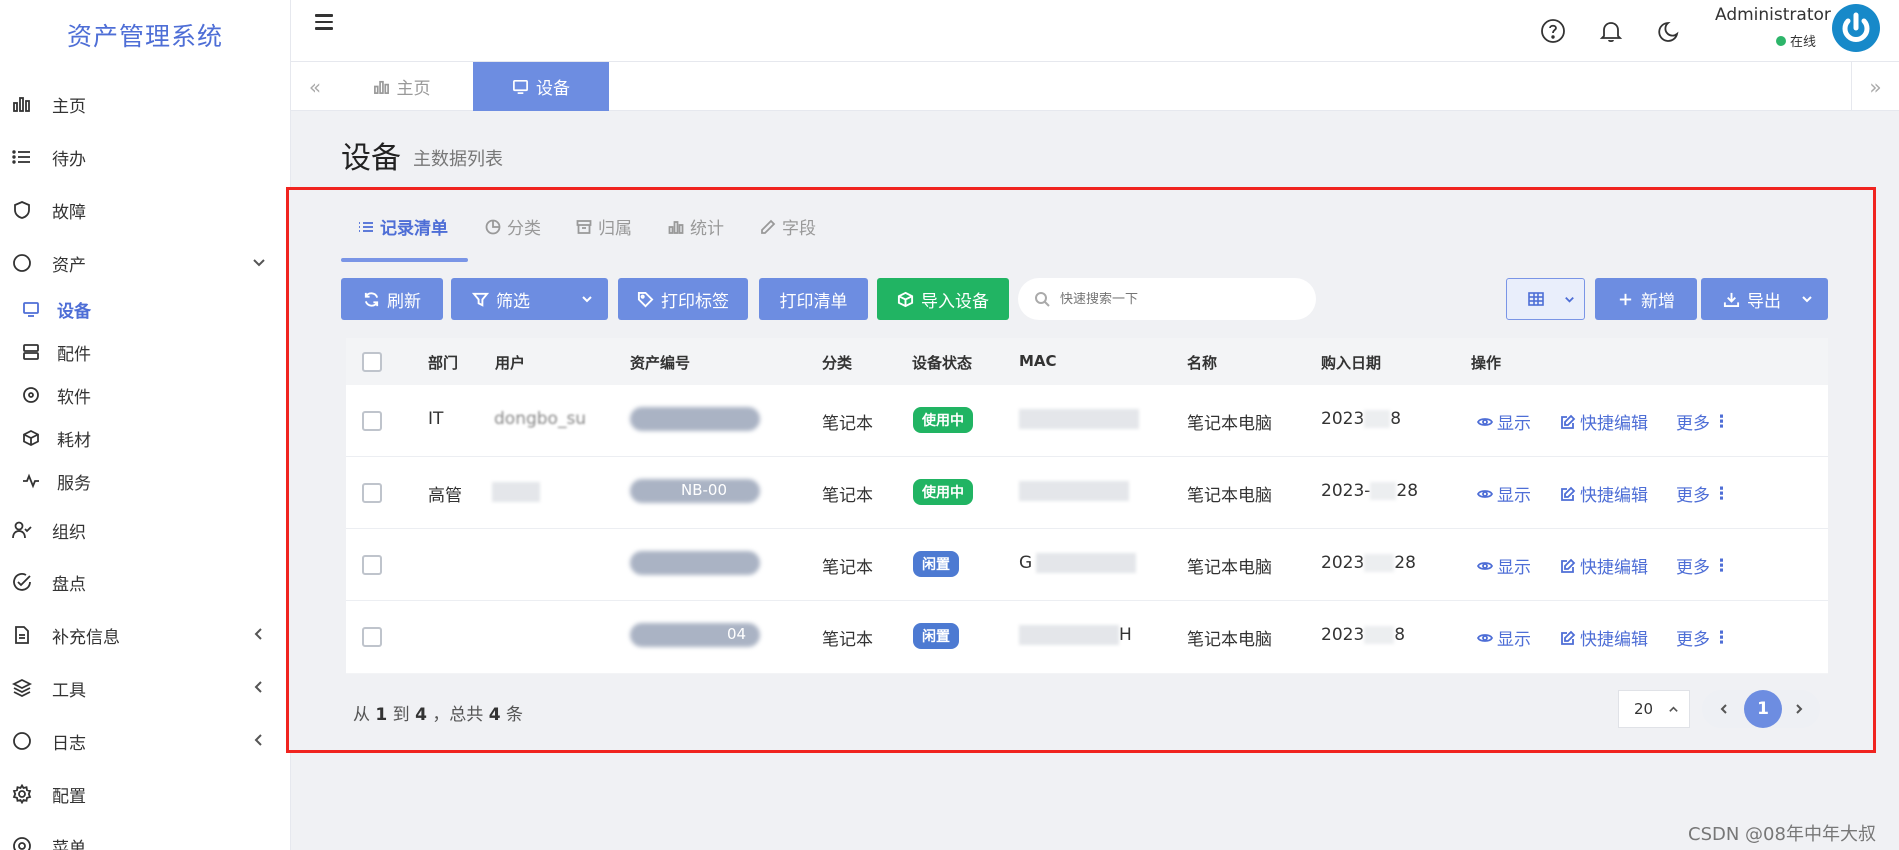  Describe the element at coordinates (1693, 640) in the screenshot. I see `more-label: 更多` at that location.